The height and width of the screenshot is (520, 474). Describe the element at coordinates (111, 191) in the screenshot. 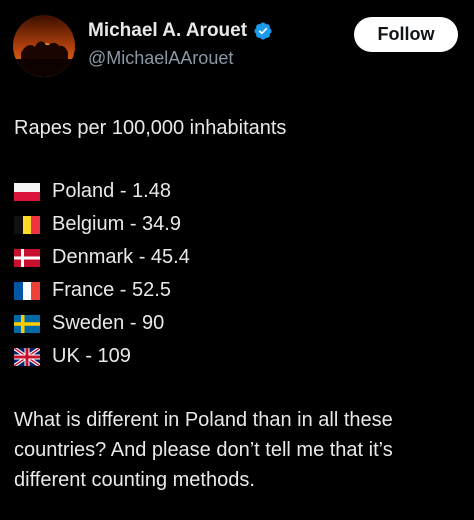

I see `stat-text: Poland - 1.48` at that location.